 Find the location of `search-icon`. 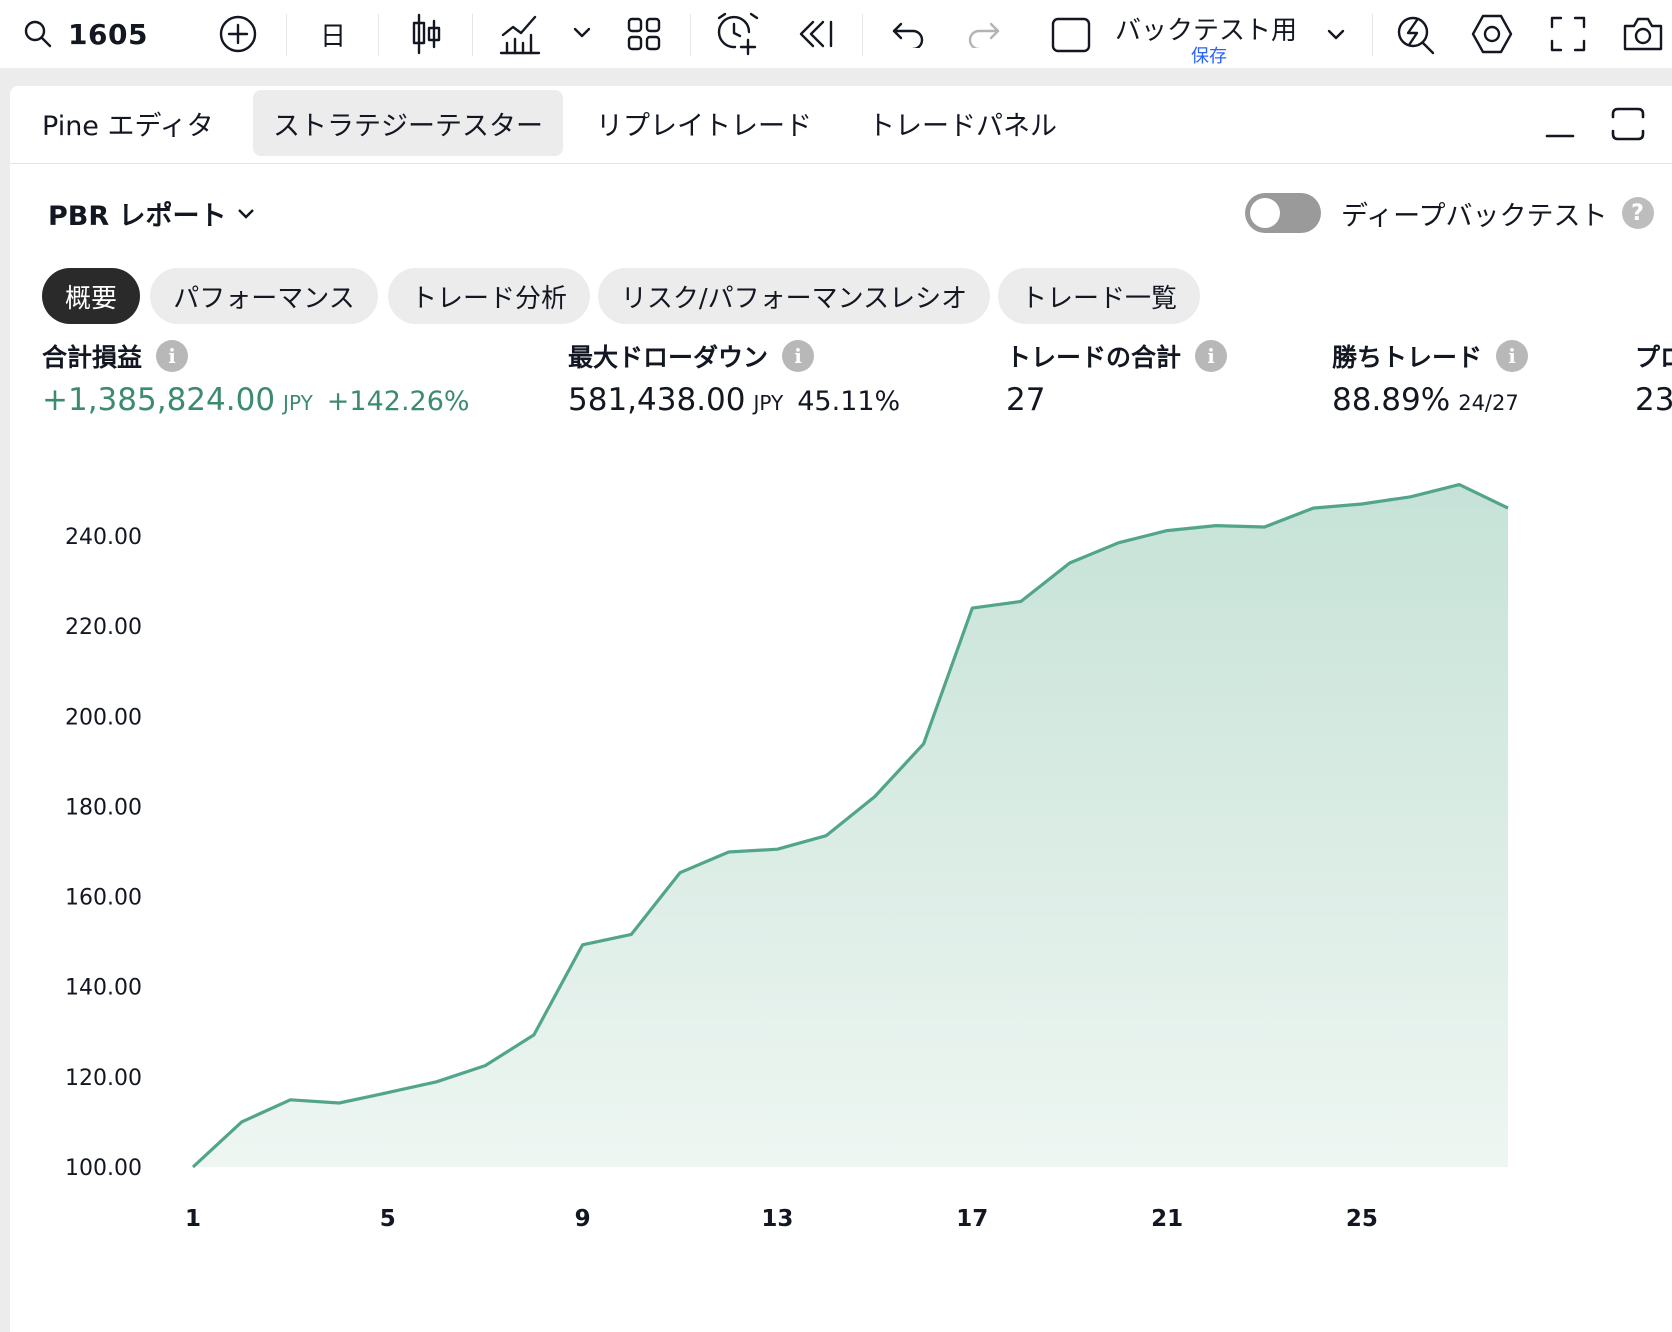

search-icon is located at coordinates (38, 34).